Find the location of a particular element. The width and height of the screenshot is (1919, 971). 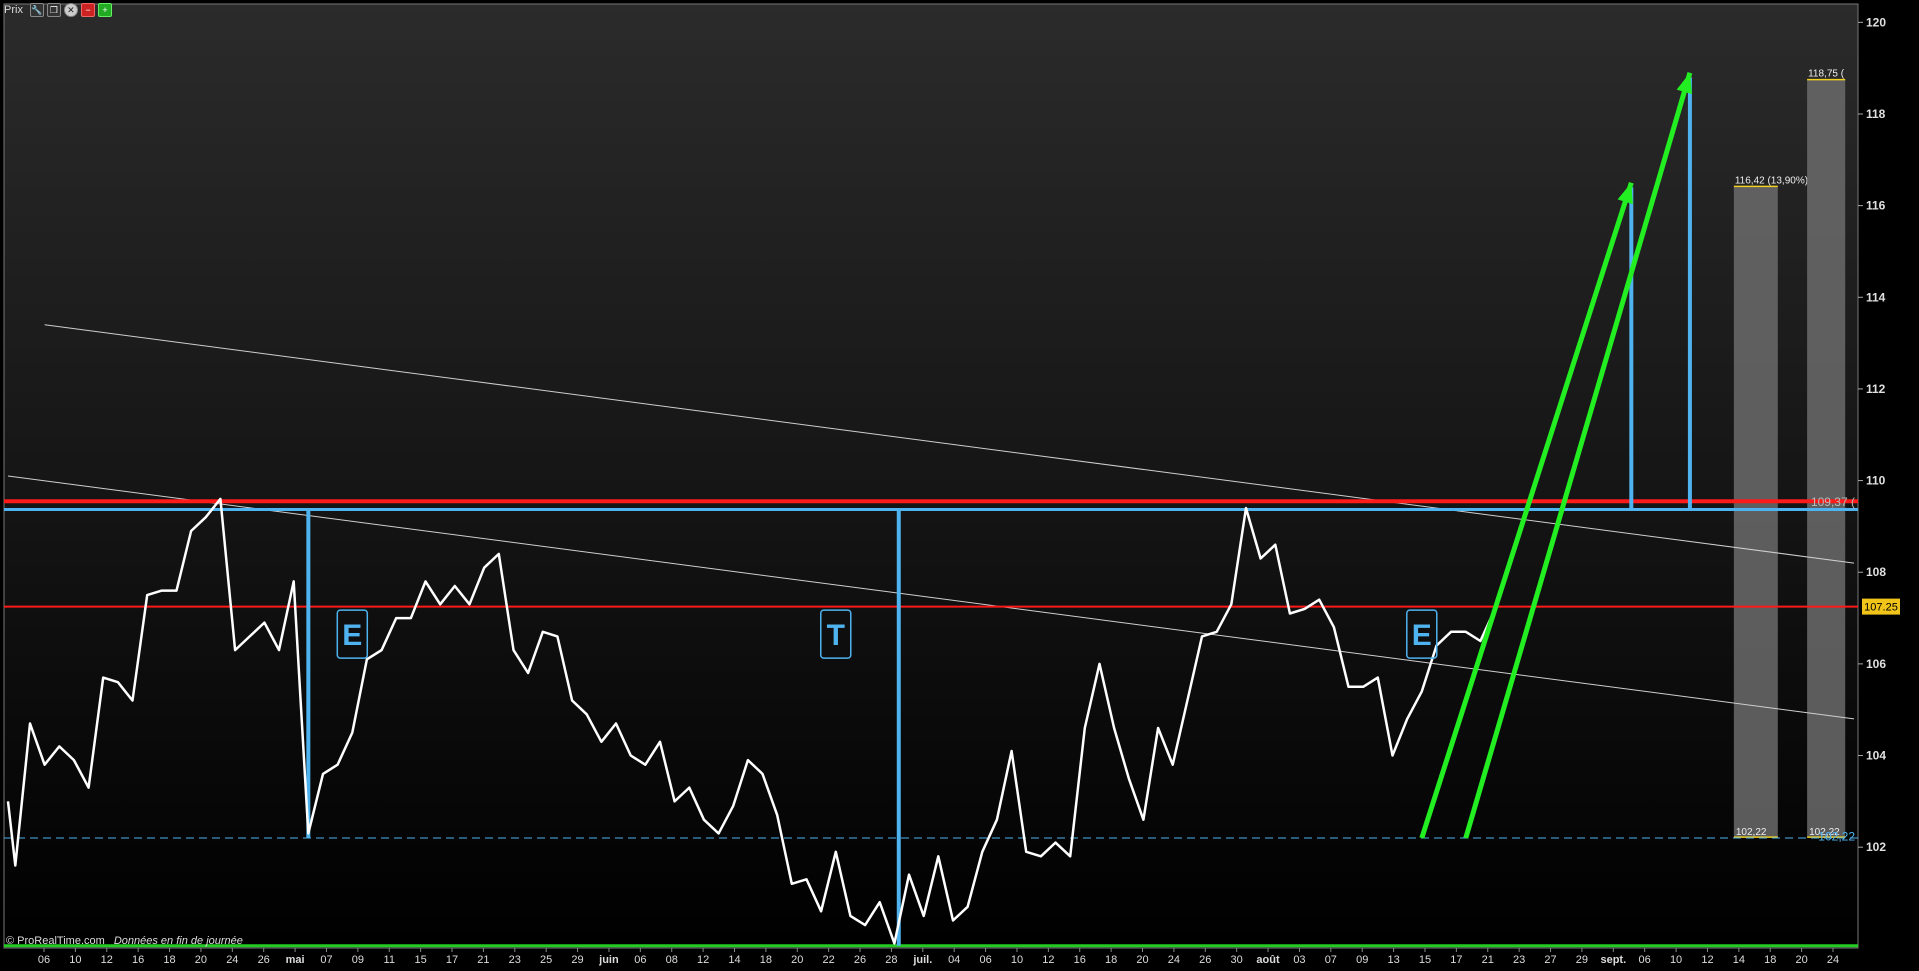

level-label: 102,22 is located at coordinates (1836, 837).